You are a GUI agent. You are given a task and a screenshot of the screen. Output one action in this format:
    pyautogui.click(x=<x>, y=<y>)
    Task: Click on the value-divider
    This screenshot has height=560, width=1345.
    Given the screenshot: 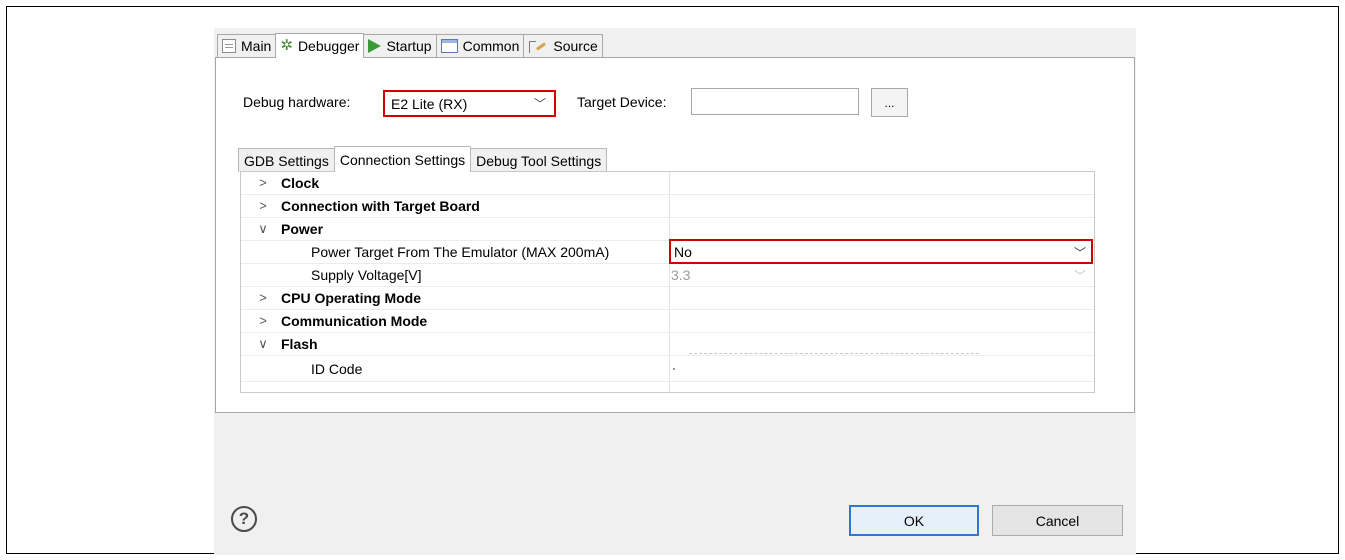 What is the action you would take?
    pyautogui.click(x=834, y=353)
    